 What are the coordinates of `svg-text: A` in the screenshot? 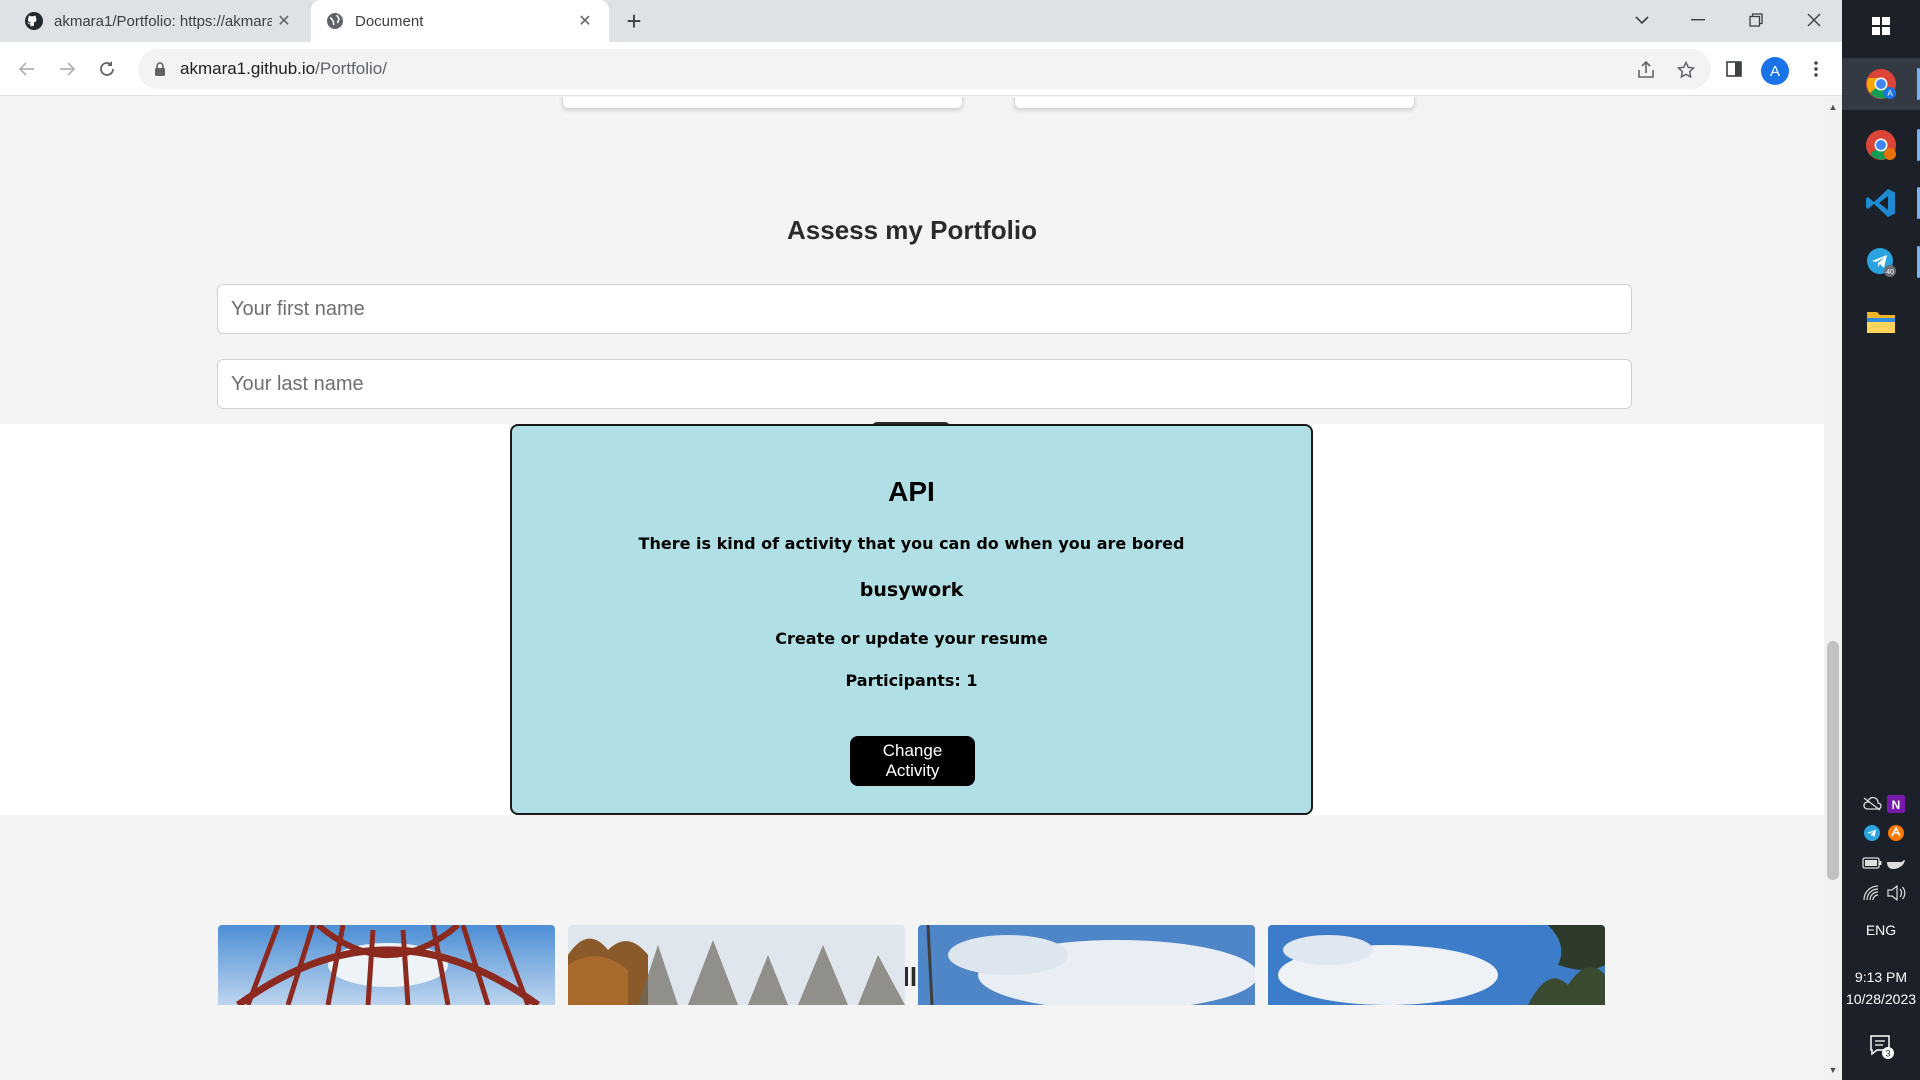 It's located at (1890, 93).